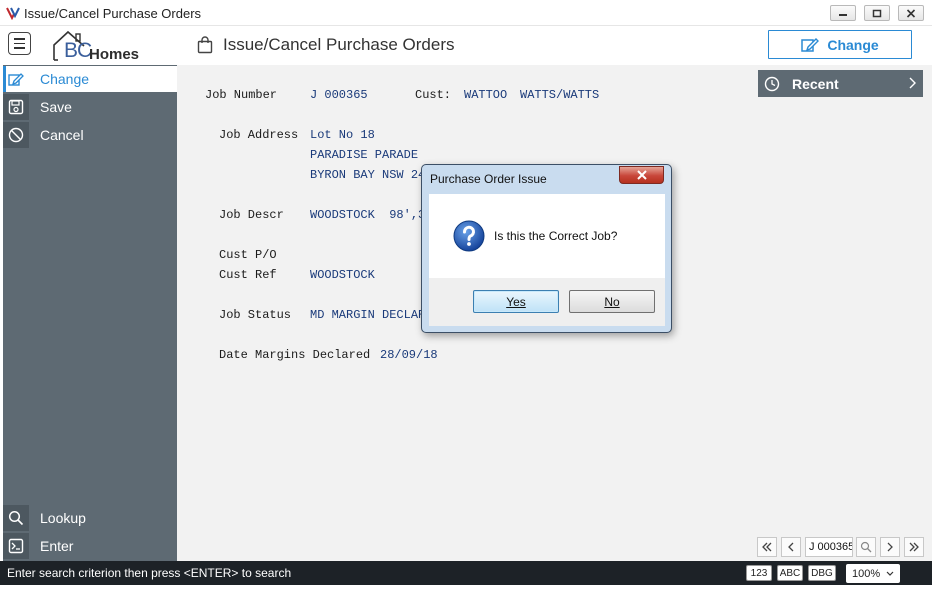 Image resolution: width=932 pixels, height=590 pixels. What do you see at coordinates (368, 215) in the screenshot?
I see `job-descr-value: WOODSTOCK 98',3` at bounding box center [368, 215].